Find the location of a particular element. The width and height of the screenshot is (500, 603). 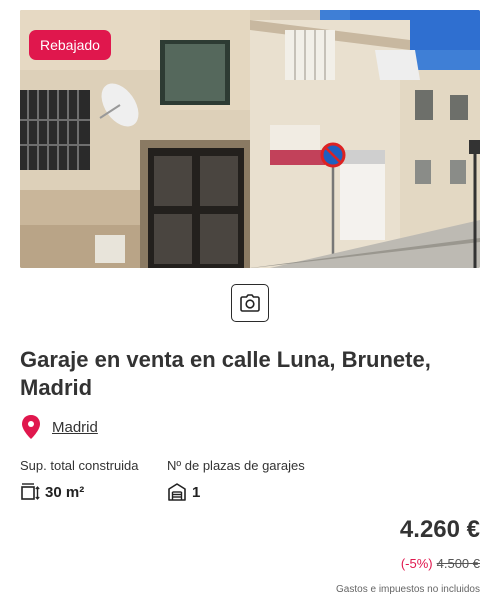

area-icon is located at coordinates (30, 491).